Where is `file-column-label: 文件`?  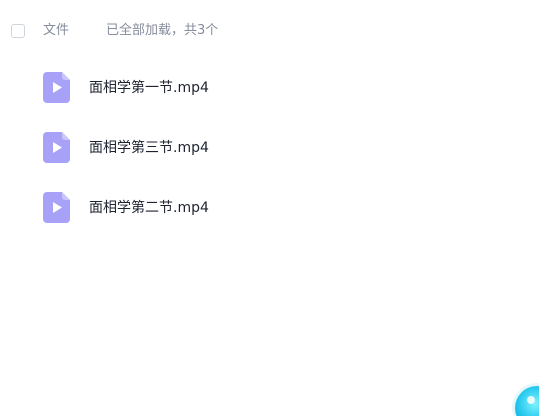
file-column-label: 文件 is located at coordinates (56, 30).